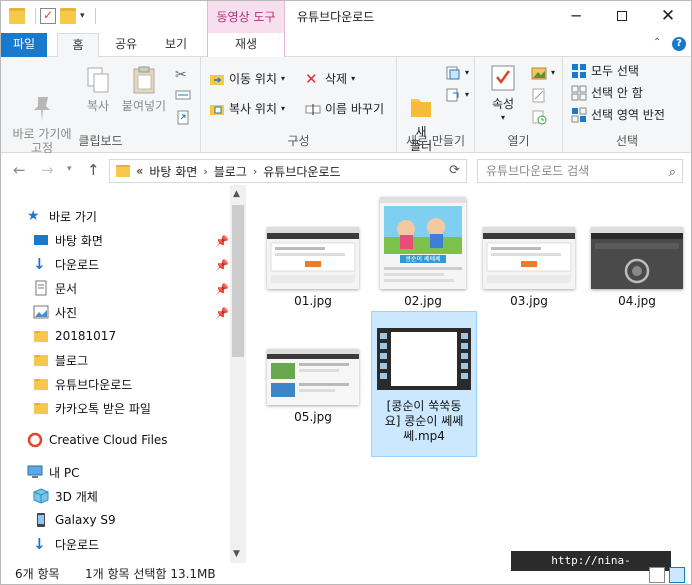  What do you see at coordinates (435, 141) in the screenshot?
I see `new-group-label: 새로 만들기` at bounding box center [435, 141].